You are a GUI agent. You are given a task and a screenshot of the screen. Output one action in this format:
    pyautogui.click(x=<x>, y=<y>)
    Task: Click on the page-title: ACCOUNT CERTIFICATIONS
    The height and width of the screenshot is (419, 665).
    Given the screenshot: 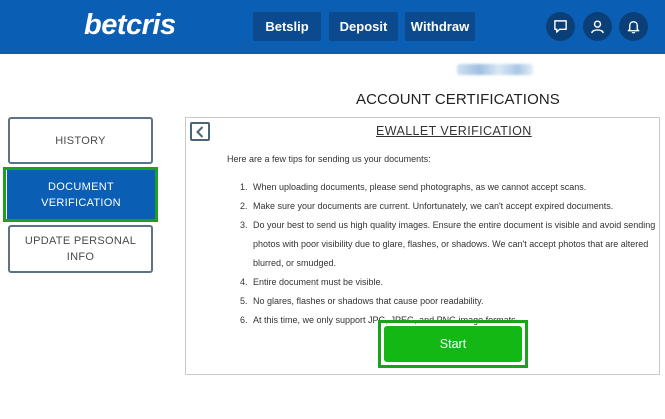 What is the action you would take?
    pyautogui.click(x=458, y=99)
    